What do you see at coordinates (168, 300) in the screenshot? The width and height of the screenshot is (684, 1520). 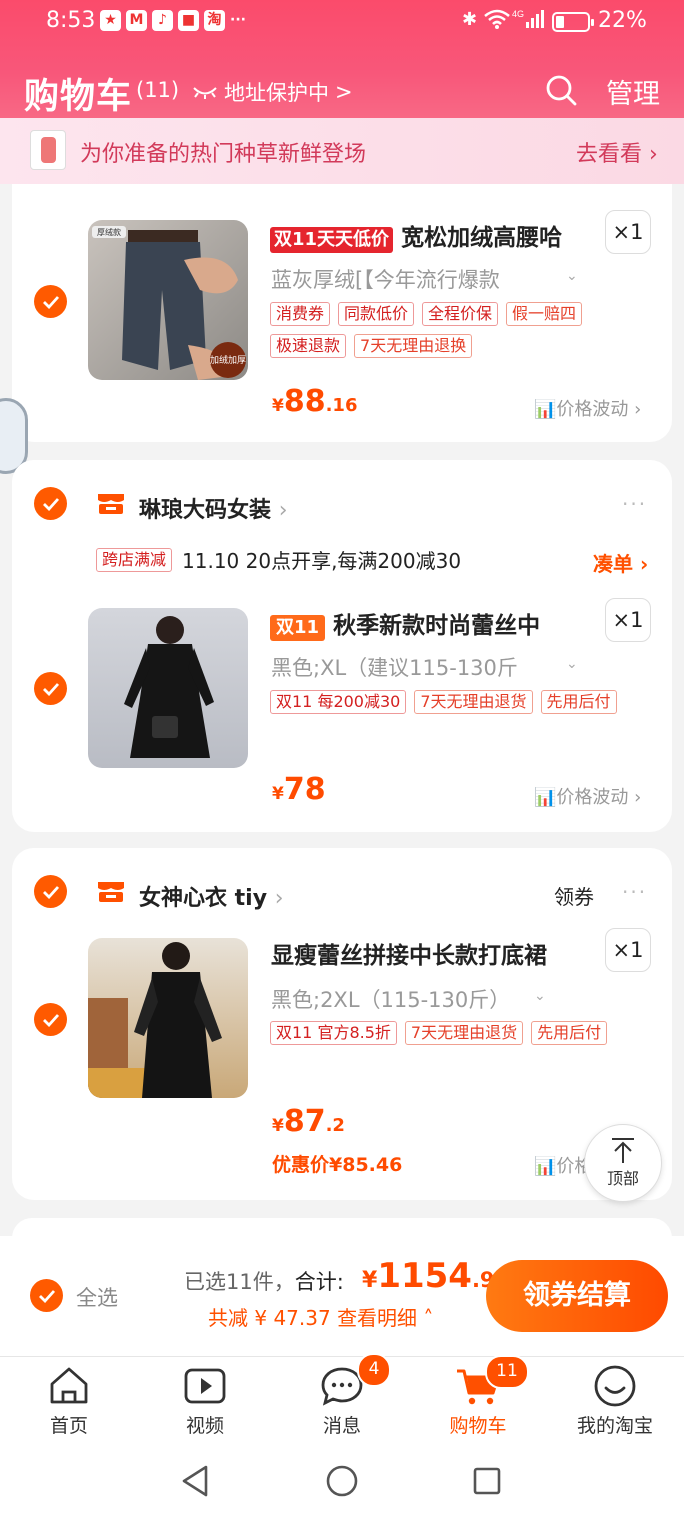 I see `product-image: 厚绒款 加绒加厚` at bounding box center [168, 300].